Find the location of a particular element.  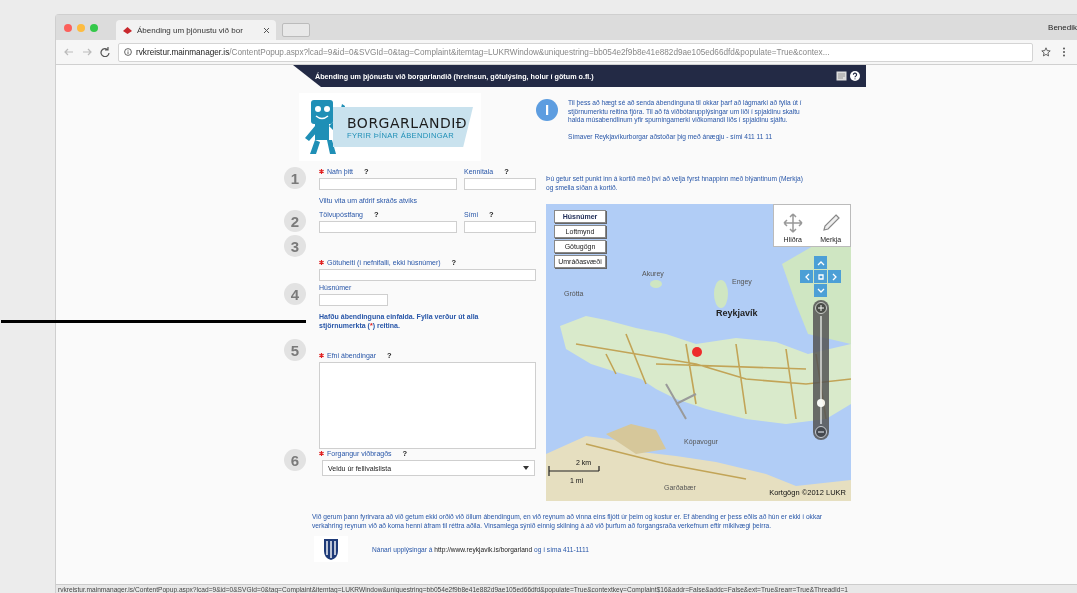

favicon-icon is located at coordinates (127, 30).